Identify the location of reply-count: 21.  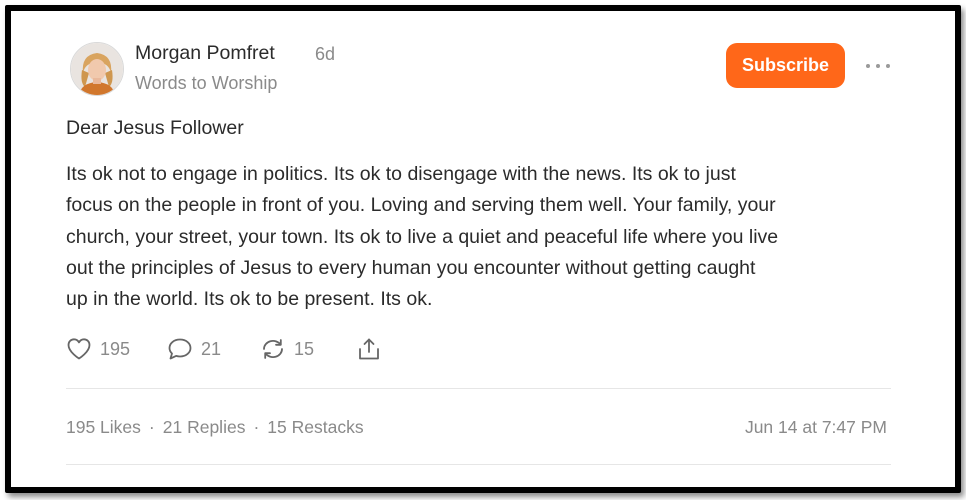
(211, 348).